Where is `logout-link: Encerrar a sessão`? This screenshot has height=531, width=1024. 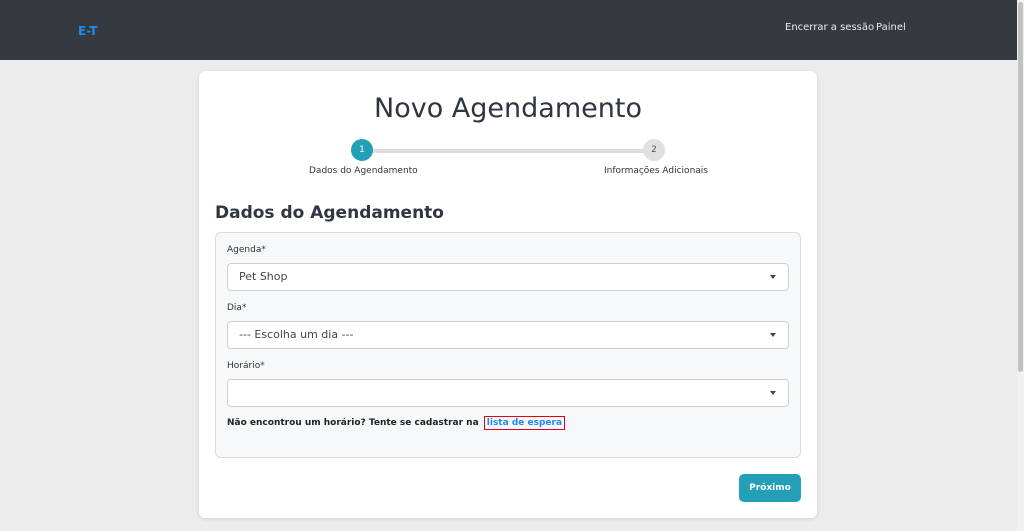
logout-link: Encerrar a sessão is located at coordinates (829, 27).